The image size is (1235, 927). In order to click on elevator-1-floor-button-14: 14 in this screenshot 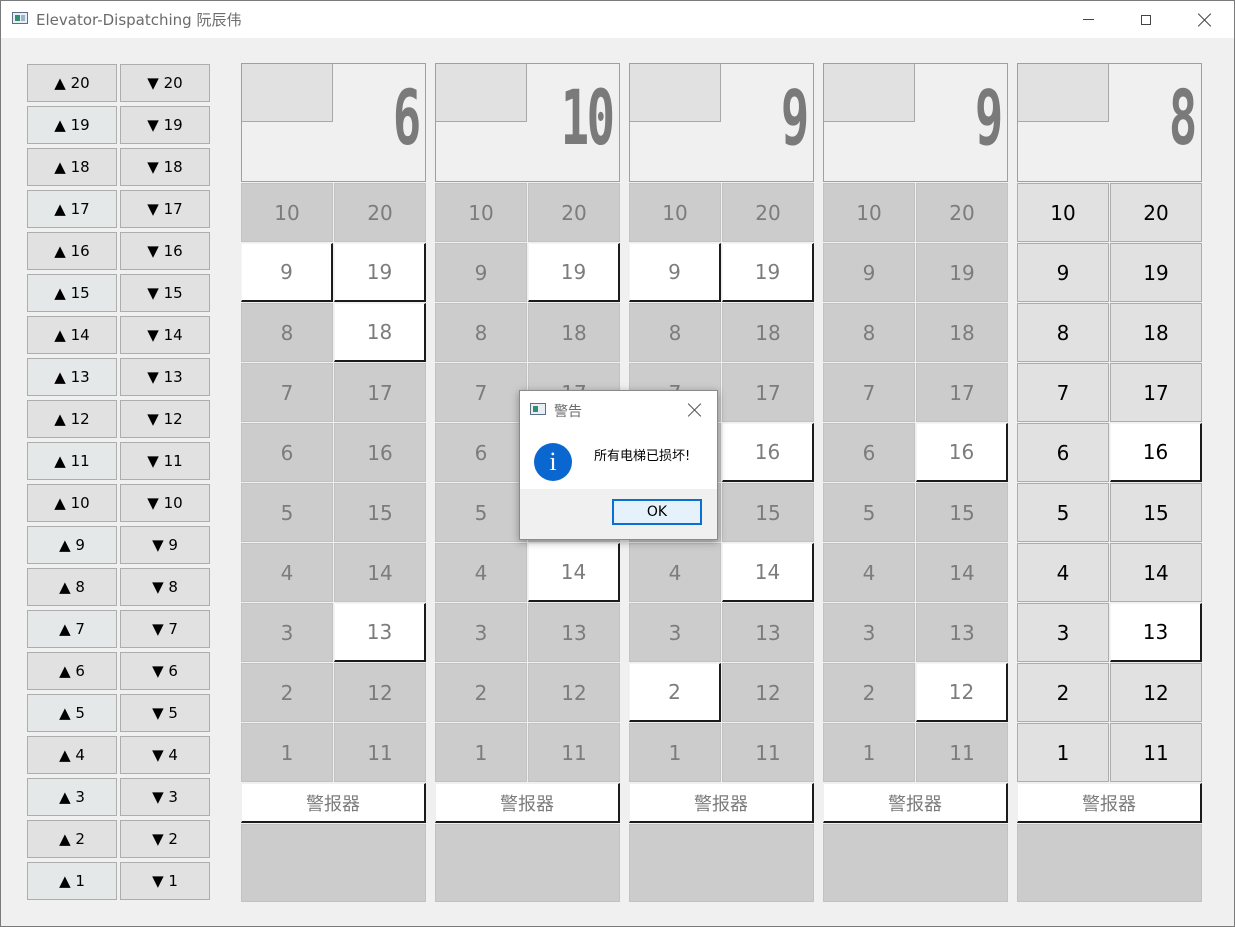, I will do `click(380, 572)`.